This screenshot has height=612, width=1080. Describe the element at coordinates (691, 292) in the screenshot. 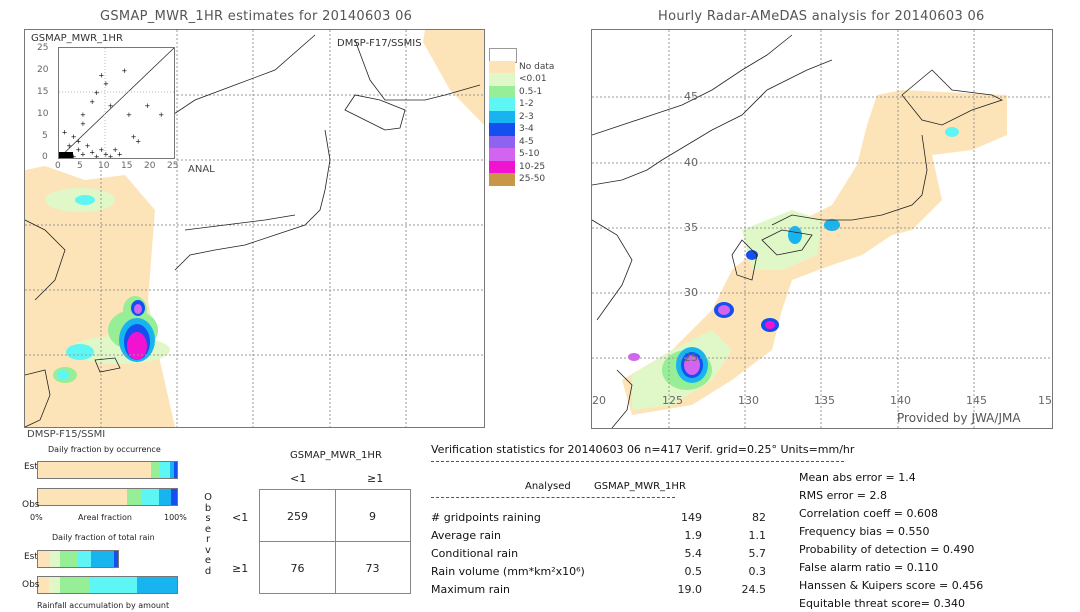

I see `lat-label-30: 30` at that location.